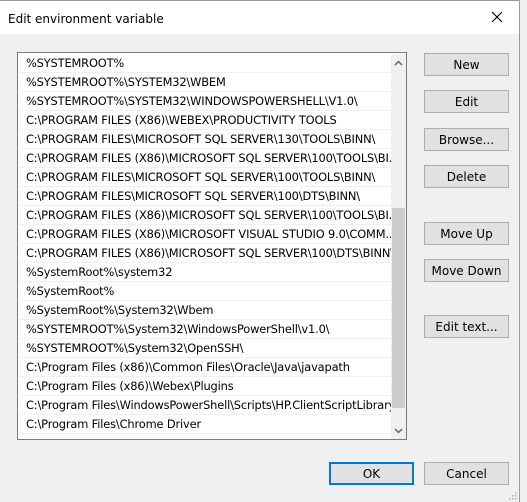 The height and width of the screenshot is (502, 527). I want to click on move-down-button: Move Down, so click(466, 270).